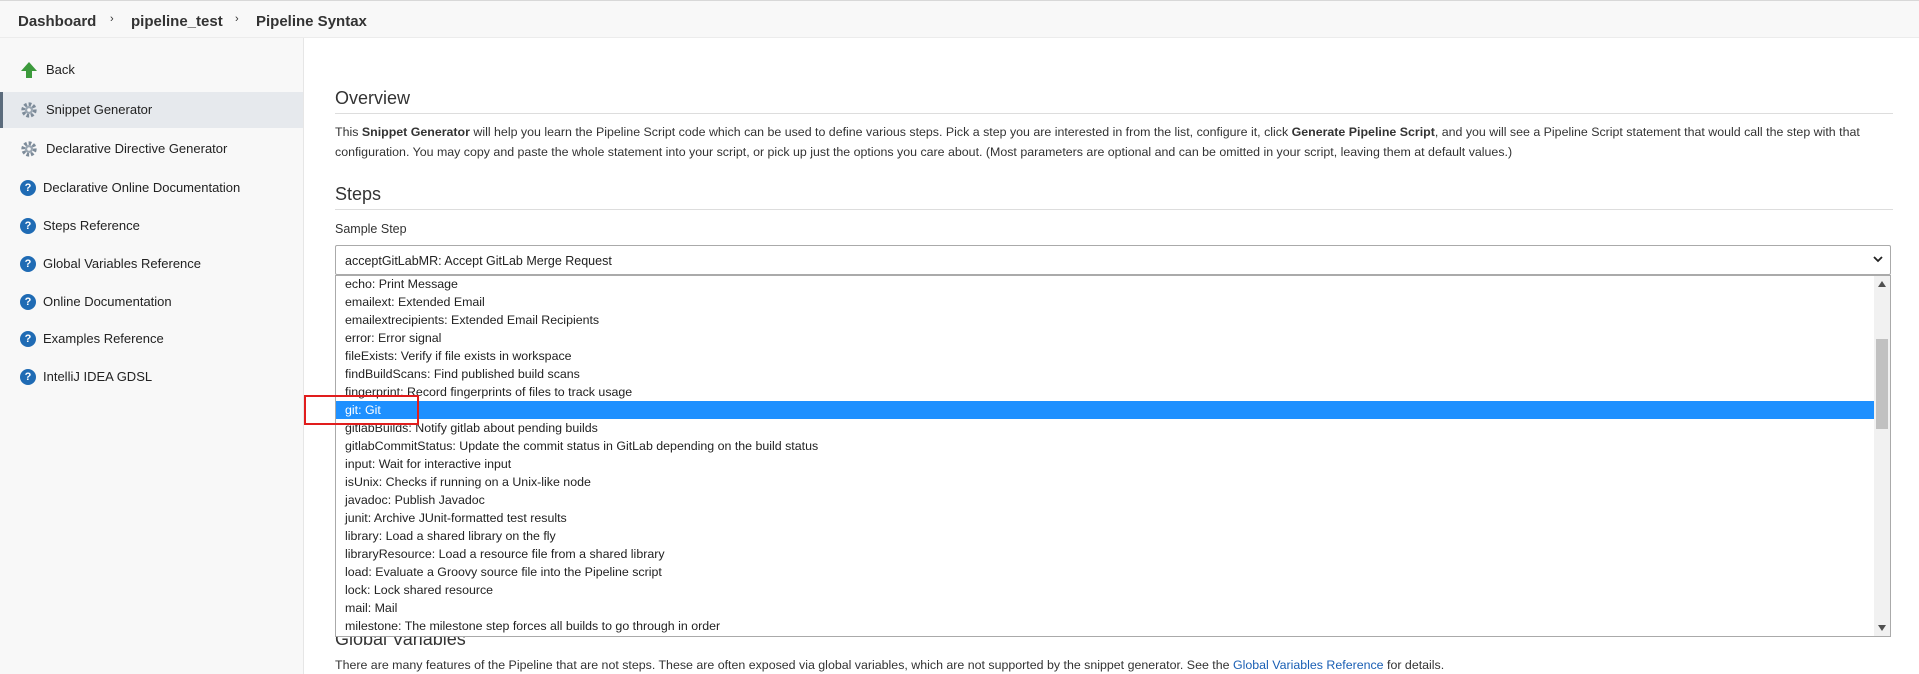 The height and width of the screenshot is (674, 1919). What do you see at coordinates (98, 376) in the screenshot?
I see `sidebar-item-label: IntelliJ IDEA GDSL` at bounding box center [98, 376].